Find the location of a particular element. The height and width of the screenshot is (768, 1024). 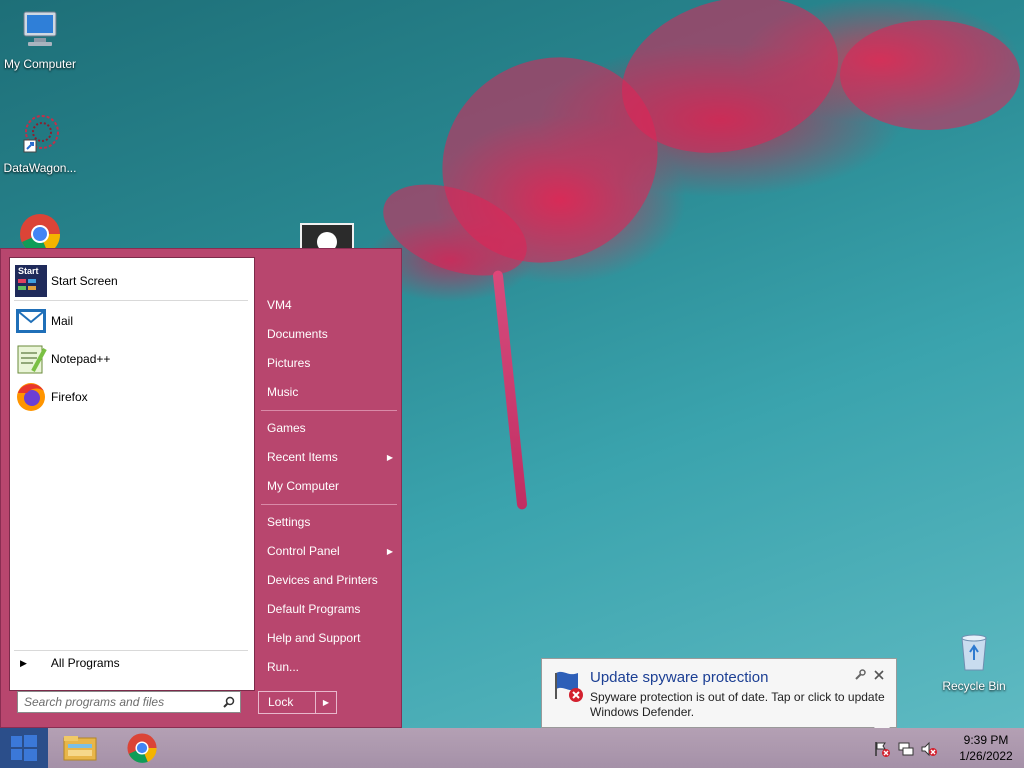

start-item-pictures: Pictures is located at coordinates (330, 363).